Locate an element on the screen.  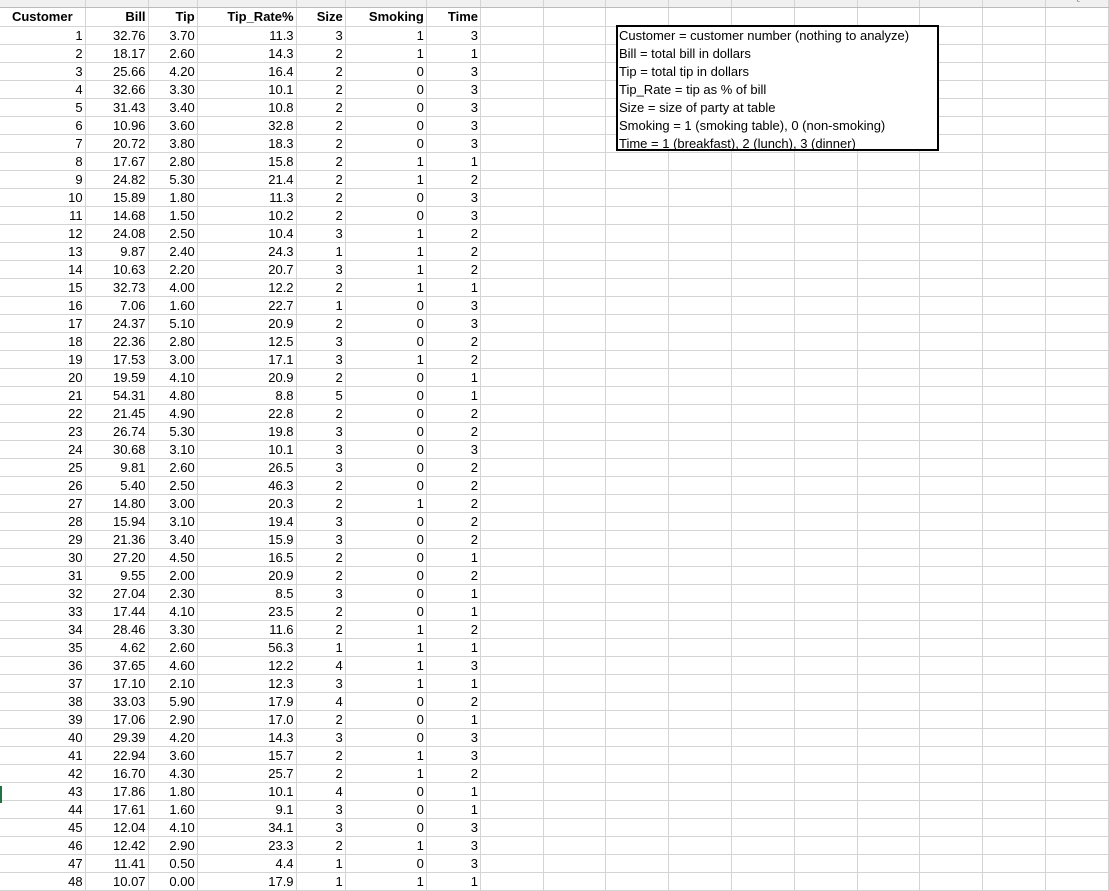
data-cell: 26.5 is located at coordinates (247, 467).